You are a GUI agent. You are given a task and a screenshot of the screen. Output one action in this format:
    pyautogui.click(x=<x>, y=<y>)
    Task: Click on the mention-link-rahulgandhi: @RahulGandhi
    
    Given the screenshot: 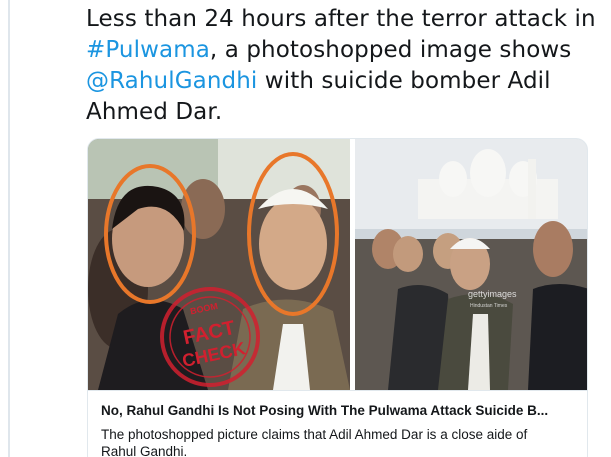 What is the action you would take?
    pyautogui.click(x=171, y=81)
    